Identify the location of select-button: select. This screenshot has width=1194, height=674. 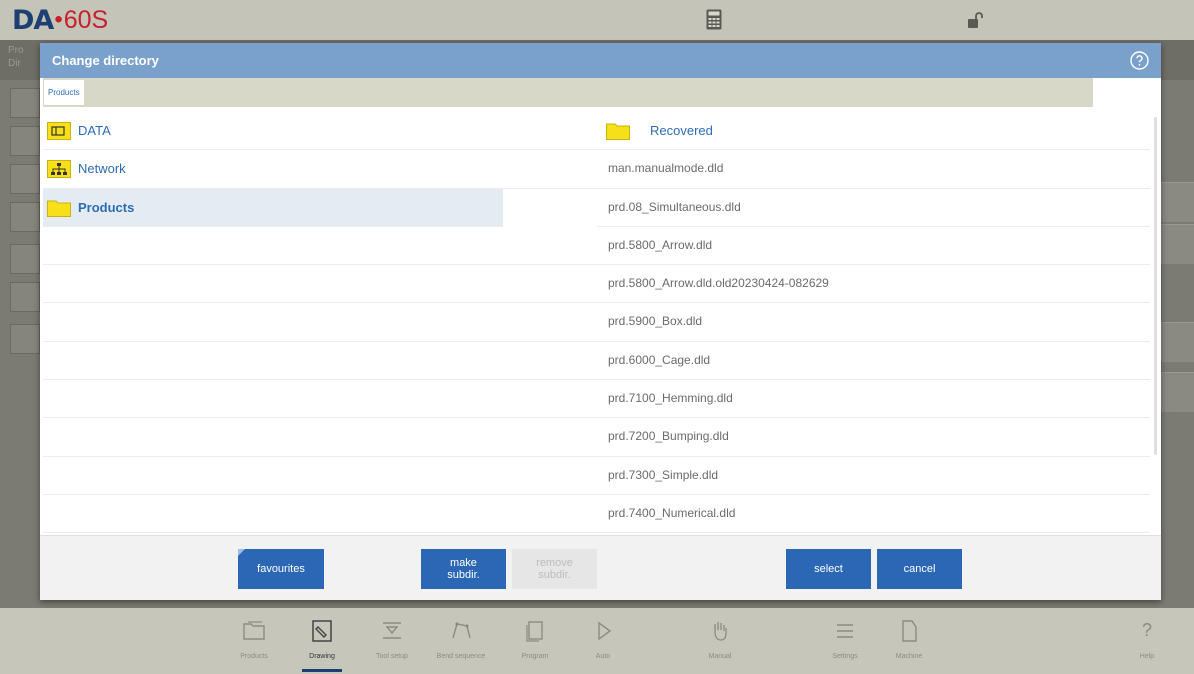
(828, 569).